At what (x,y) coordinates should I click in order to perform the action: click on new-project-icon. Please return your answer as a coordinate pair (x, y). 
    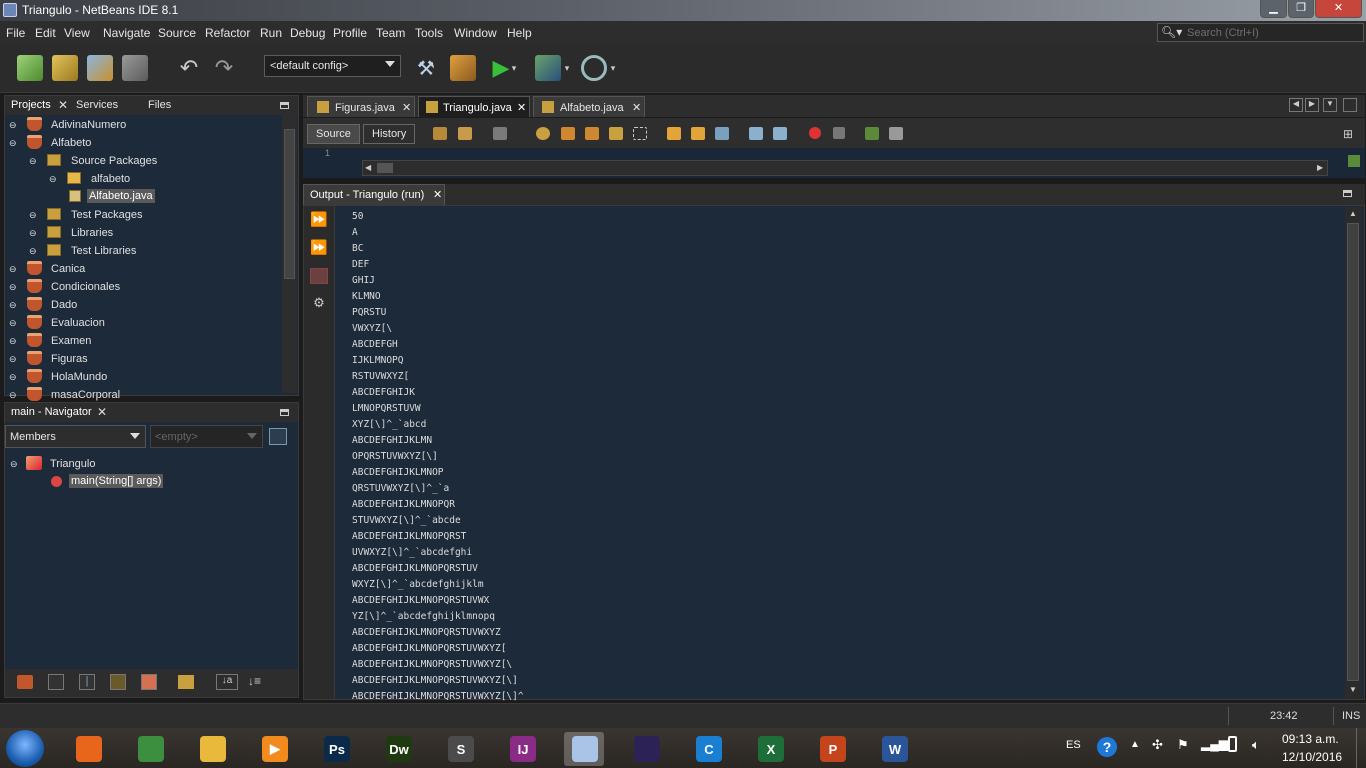
    Looking at the image, I should click on (65, 68).